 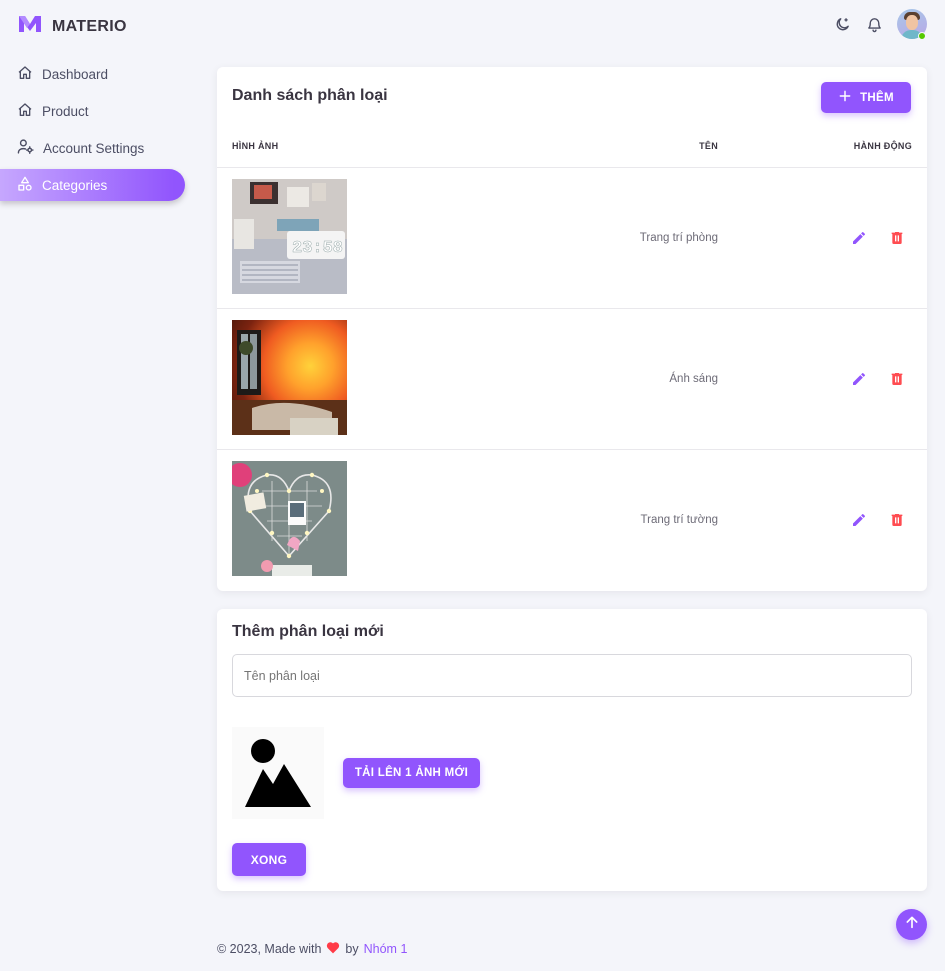 What do you see at coordinates (317, 248) in the screenshot?
I see `svg-text: 23:58` at bounding box center [317, 248].